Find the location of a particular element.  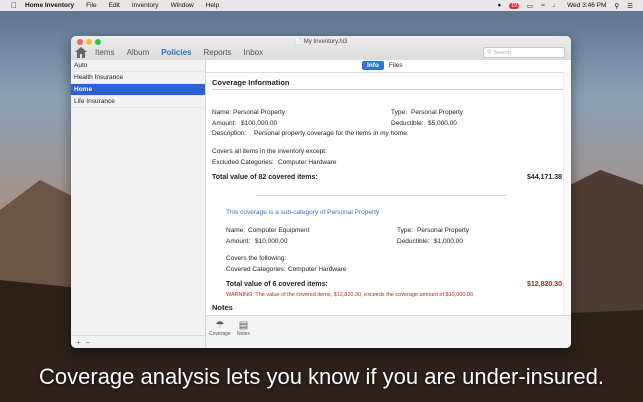

info-files-segmented-control: Info Files is located at coordinates (385, 65).